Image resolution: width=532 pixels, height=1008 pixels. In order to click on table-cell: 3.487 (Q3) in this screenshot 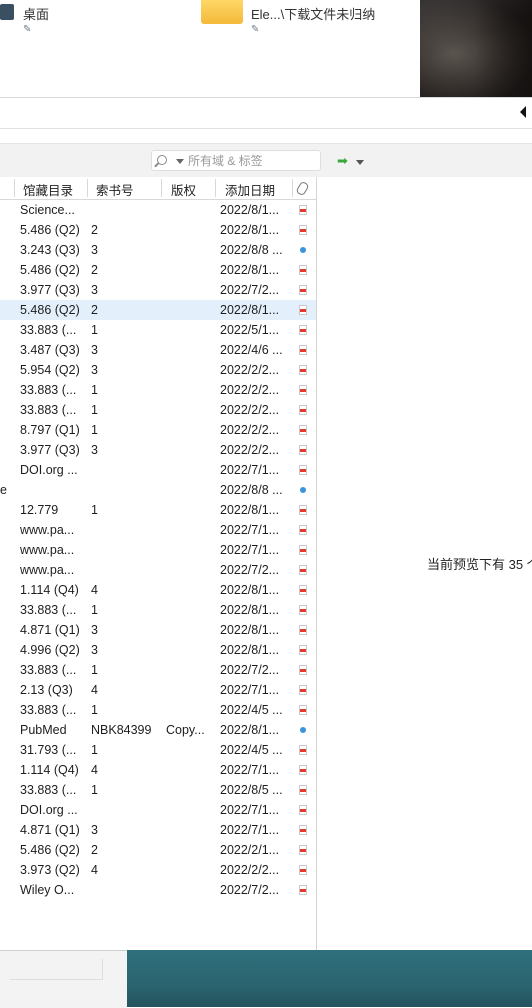, I will do `click(50, 350)`.